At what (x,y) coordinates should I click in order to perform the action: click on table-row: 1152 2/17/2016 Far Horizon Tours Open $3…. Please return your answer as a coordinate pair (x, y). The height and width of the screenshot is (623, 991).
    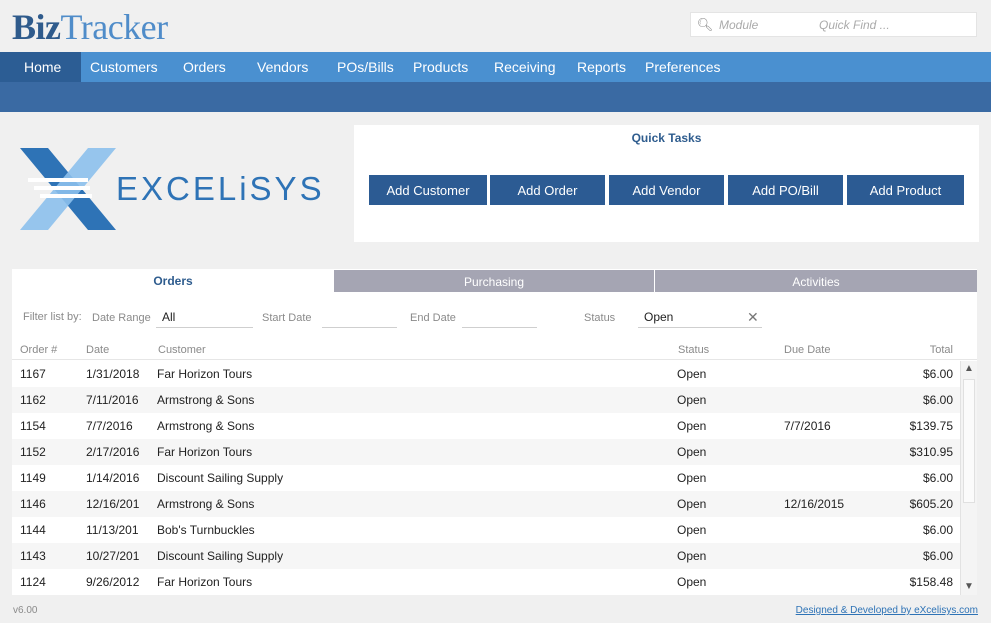
    Looking at the image, I should click on (486, 452).